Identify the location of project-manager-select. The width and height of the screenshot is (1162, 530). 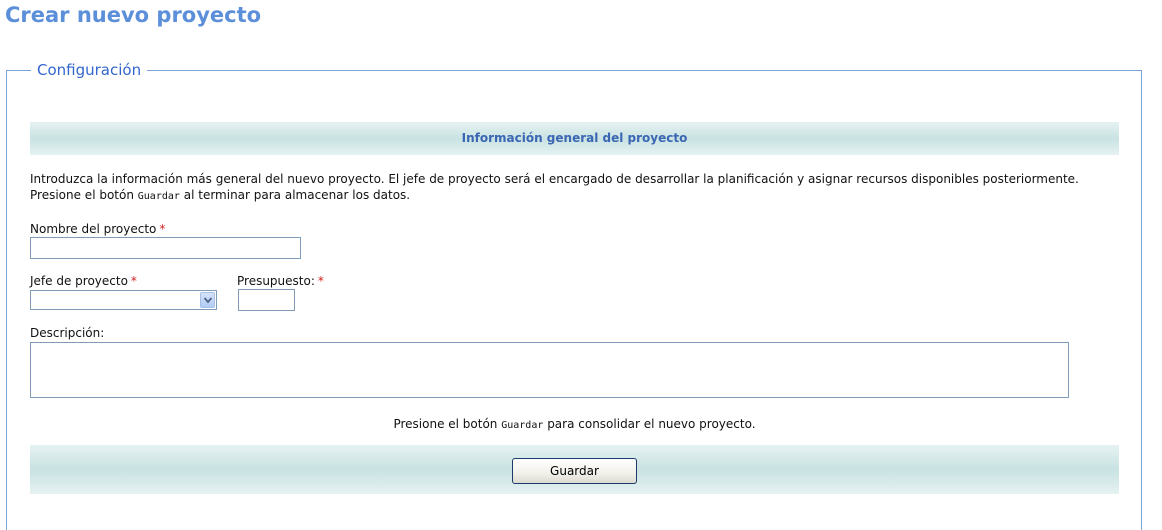
(123, 300).